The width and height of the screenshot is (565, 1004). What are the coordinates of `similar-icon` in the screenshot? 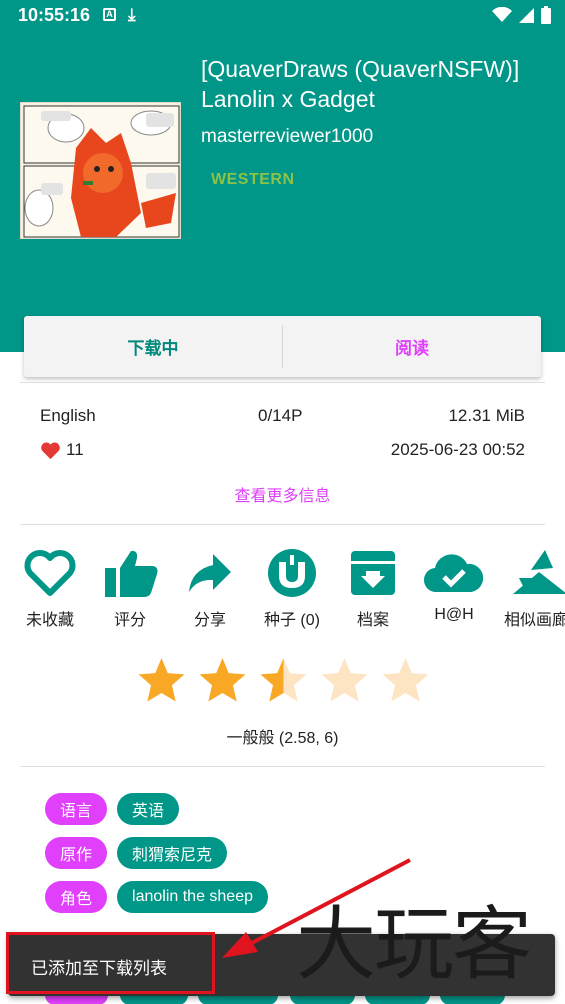 It's located at (539, 572).